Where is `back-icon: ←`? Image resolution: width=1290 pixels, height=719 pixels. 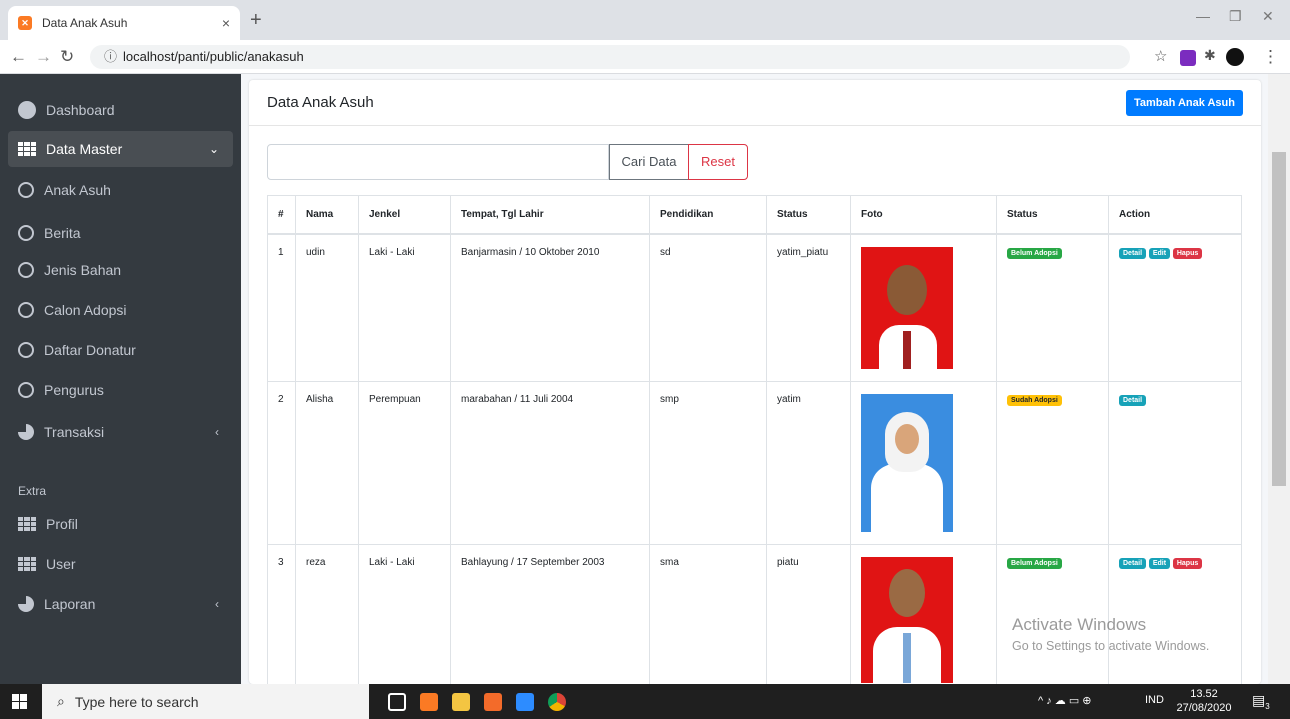 back-icon: ← is located at coordinates (18, 57).